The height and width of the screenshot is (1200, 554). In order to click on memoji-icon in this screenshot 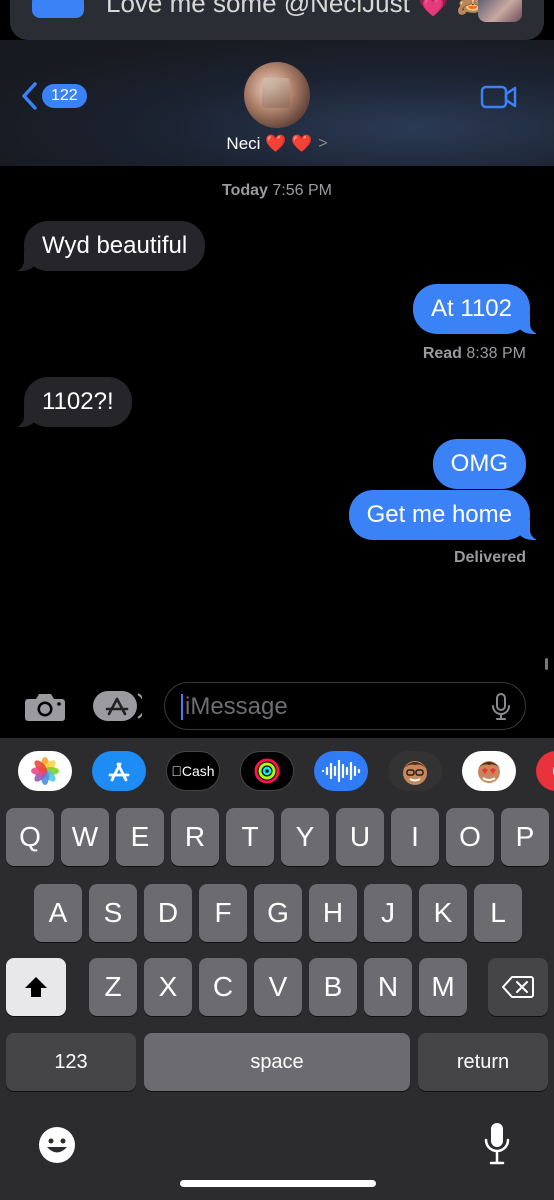, I will do `click(415, 771)`.